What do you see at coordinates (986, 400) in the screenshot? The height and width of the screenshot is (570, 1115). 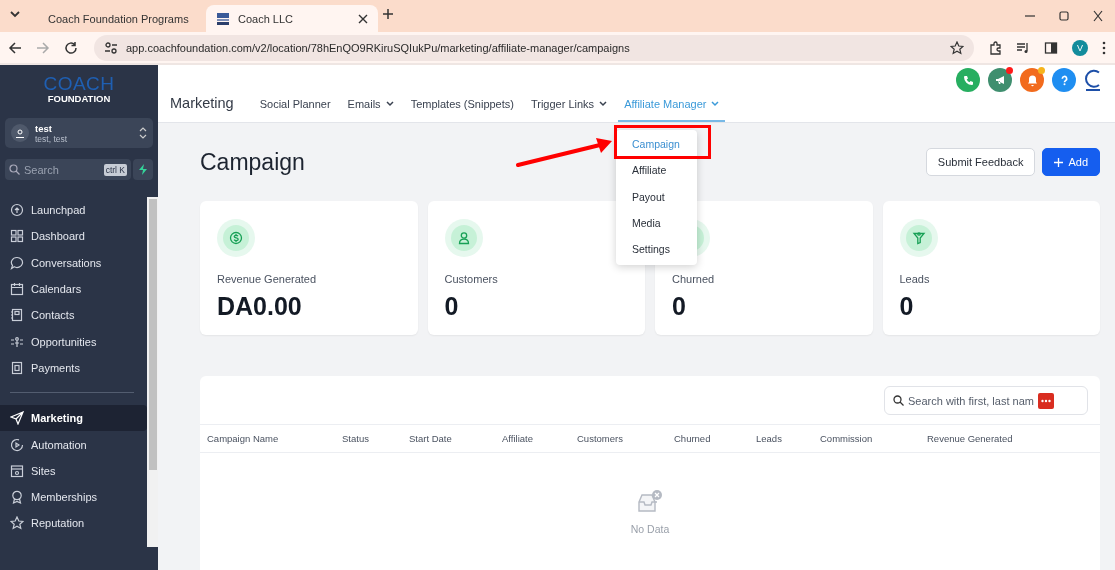 I see `search-field: Search with first, last nam` at bounding box center [986, 400].